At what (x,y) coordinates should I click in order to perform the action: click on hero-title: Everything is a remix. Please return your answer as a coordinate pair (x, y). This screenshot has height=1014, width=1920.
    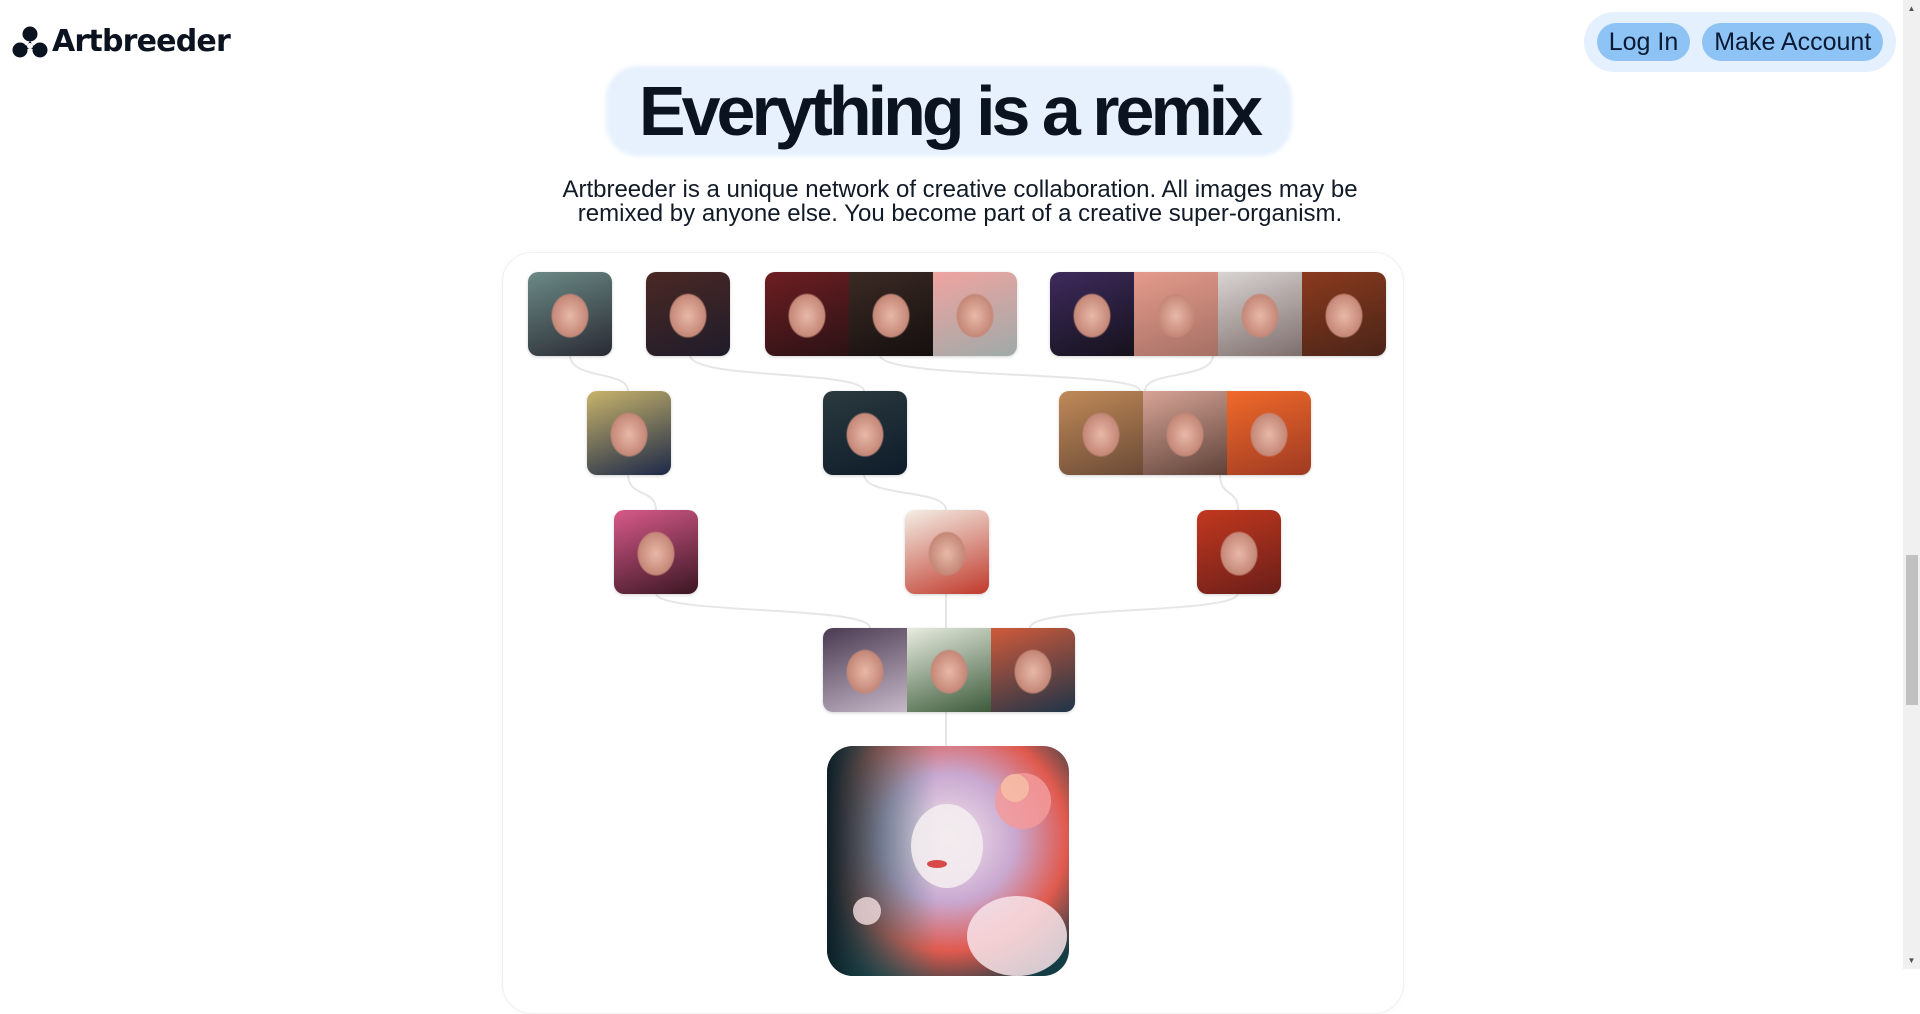
    Looking at the image, I should click on (950, 111).